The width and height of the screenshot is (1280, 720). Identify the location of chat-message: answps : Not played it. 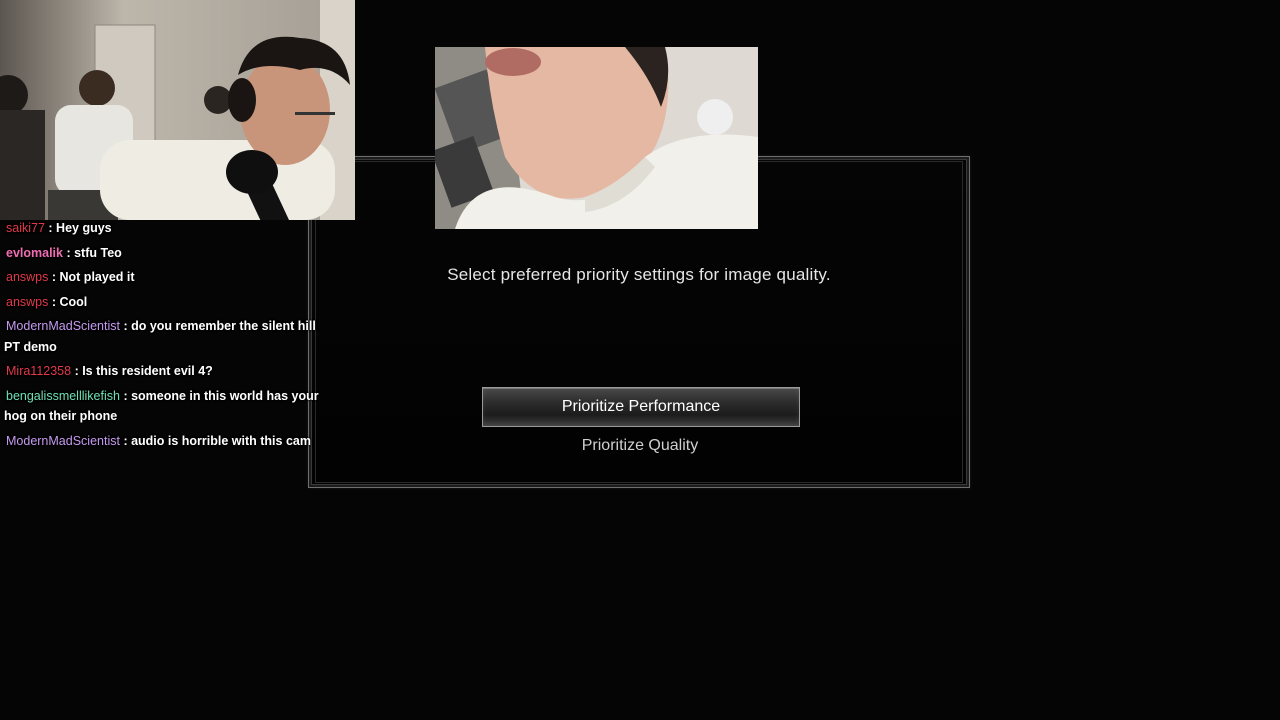
(162, 277).